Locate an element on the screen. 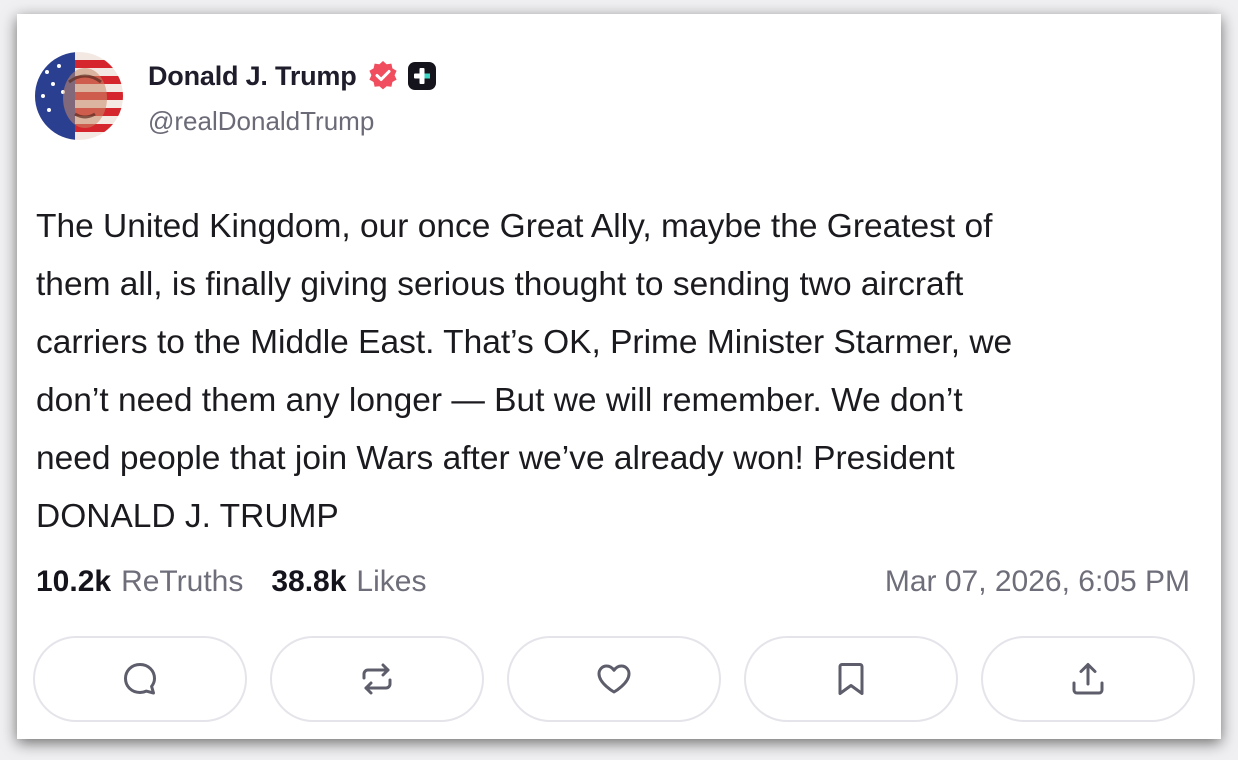 This screenshot has height=760, width=1238. like-button is located at coordinates (614, 679).